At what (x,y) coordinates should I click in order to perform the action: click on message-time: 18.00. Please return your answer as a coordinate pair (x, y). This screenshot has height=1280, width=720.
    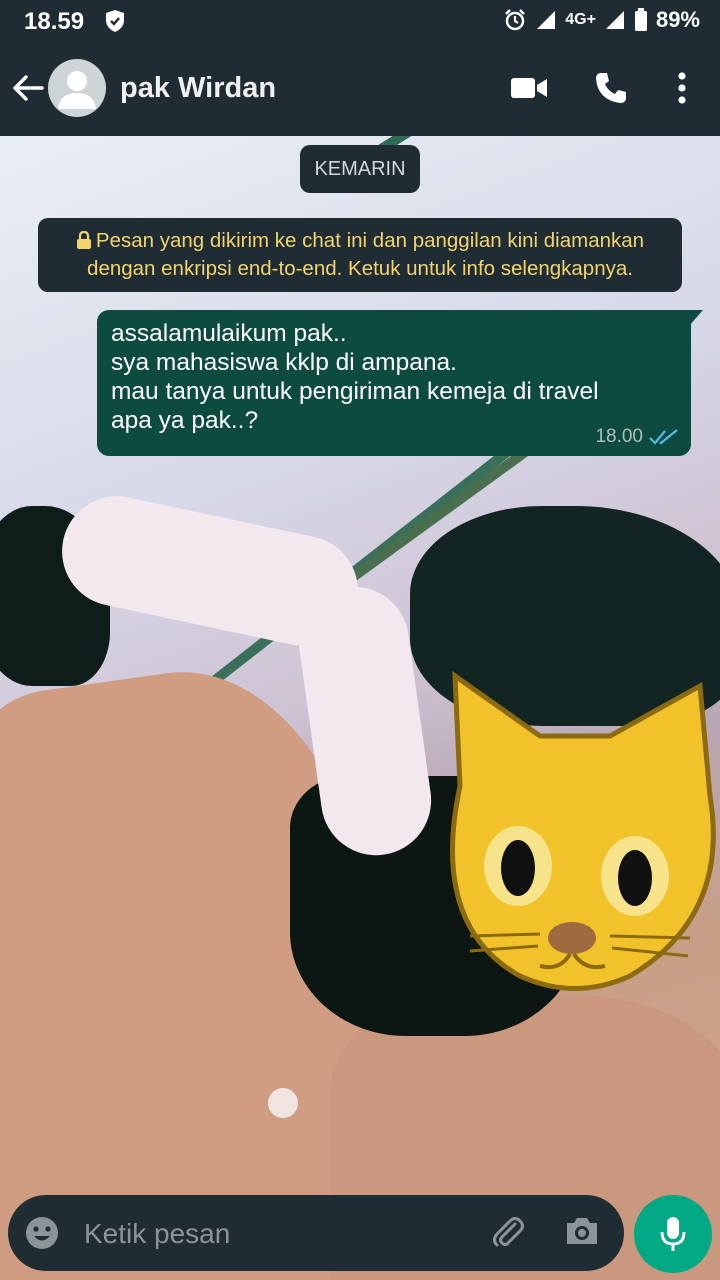
    Looking at the image, I should click on (619, 436).